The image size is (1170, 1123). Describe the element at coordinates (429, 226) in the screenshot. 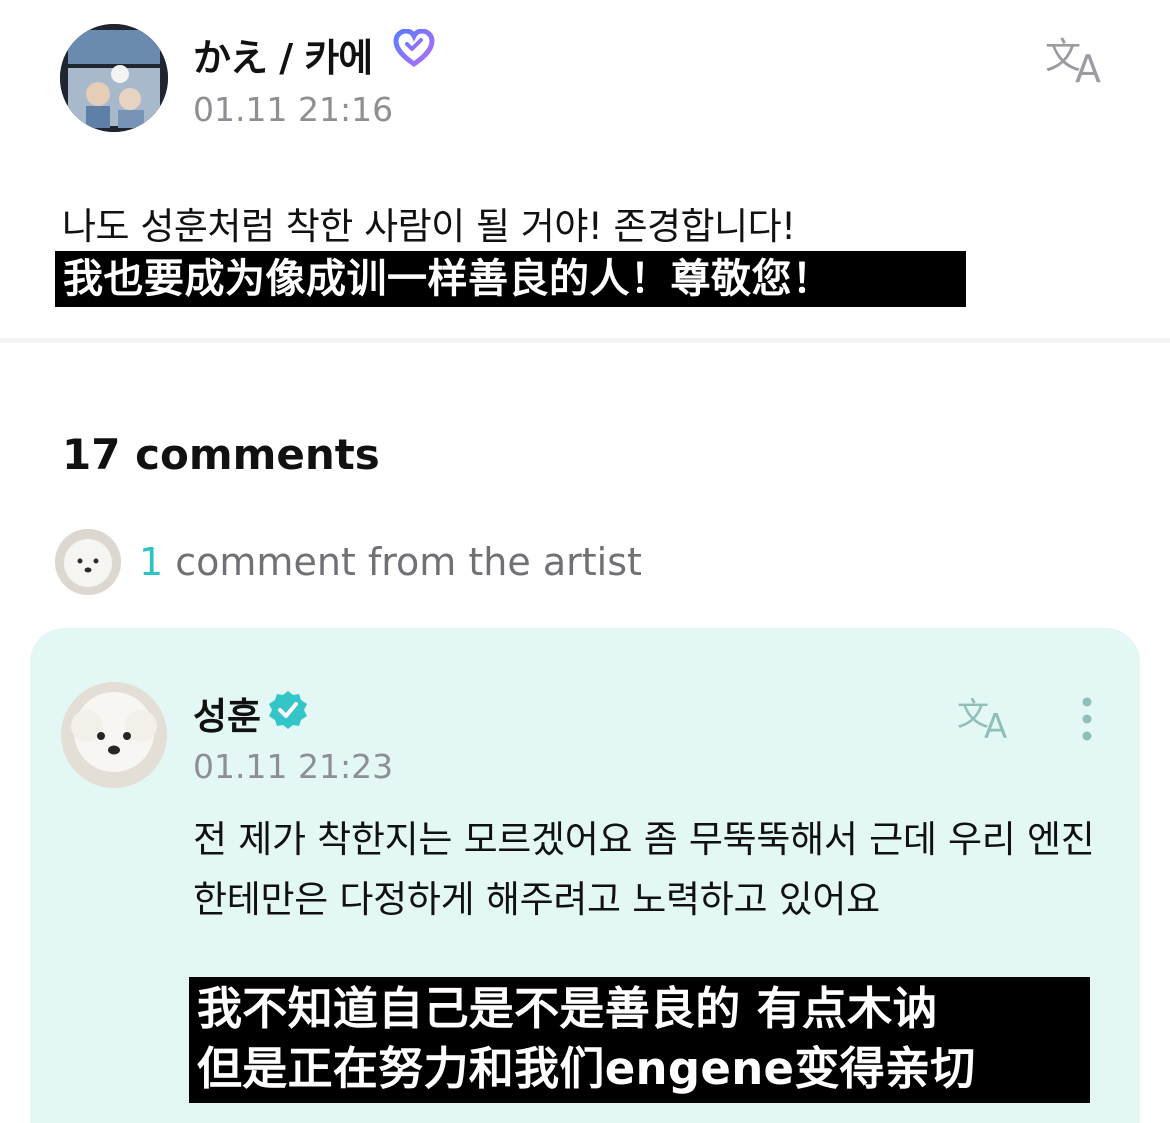

I see `post-text: 나도 성훈처럼 착한 사람이 될 거야! 존경합니다!` at that location.